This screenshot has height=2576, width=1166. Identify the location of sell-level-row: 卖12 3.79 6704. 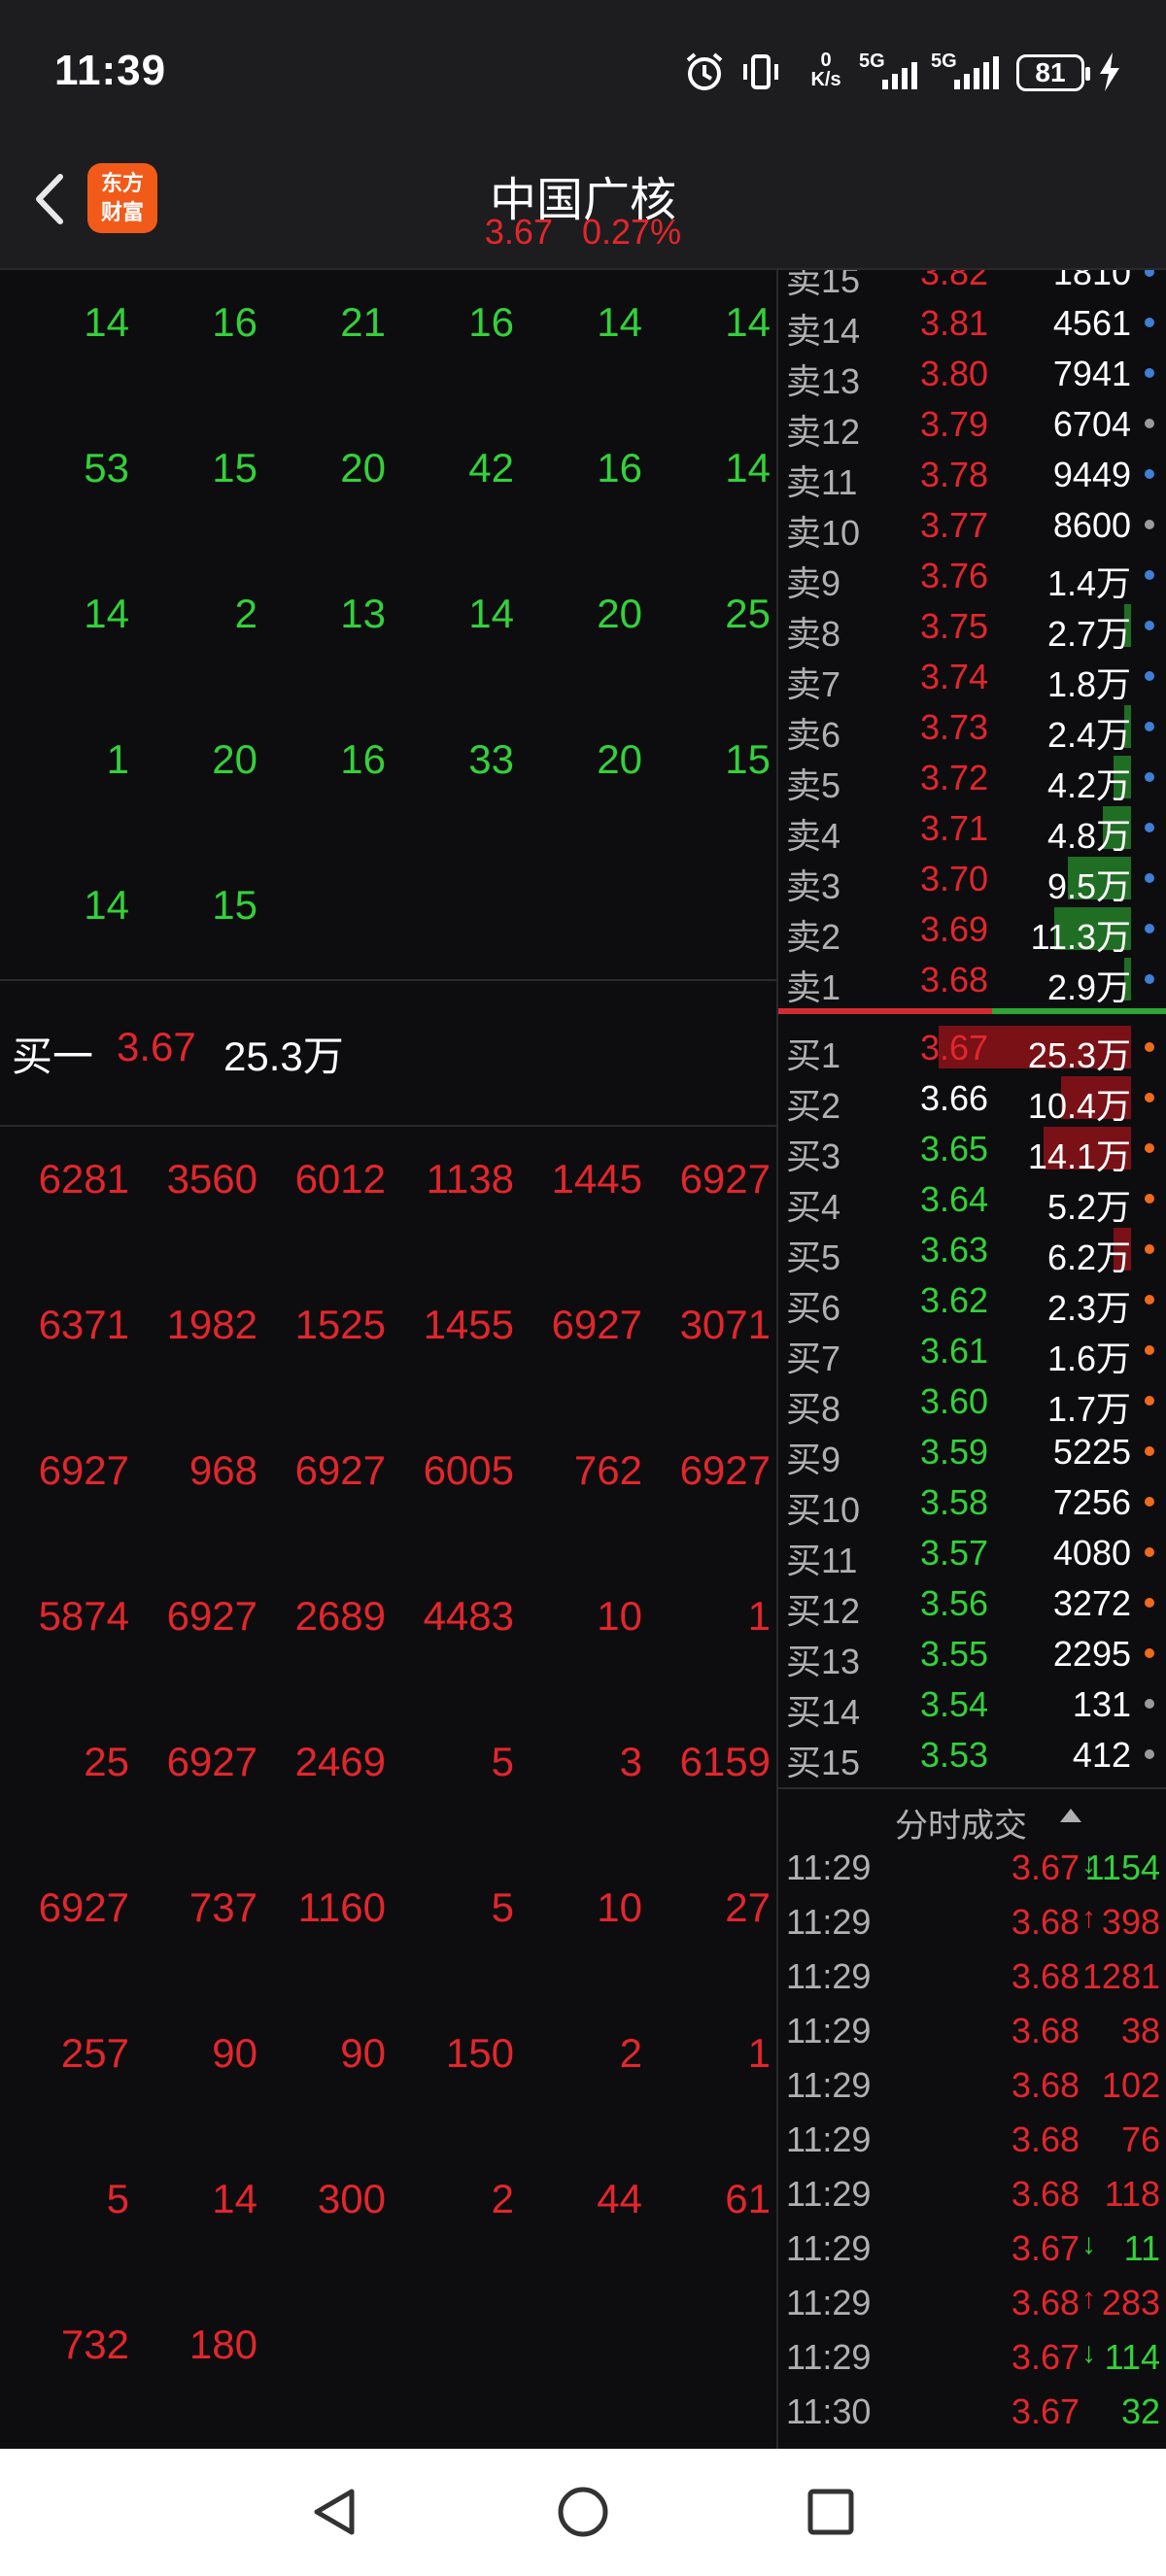
(972, 425).